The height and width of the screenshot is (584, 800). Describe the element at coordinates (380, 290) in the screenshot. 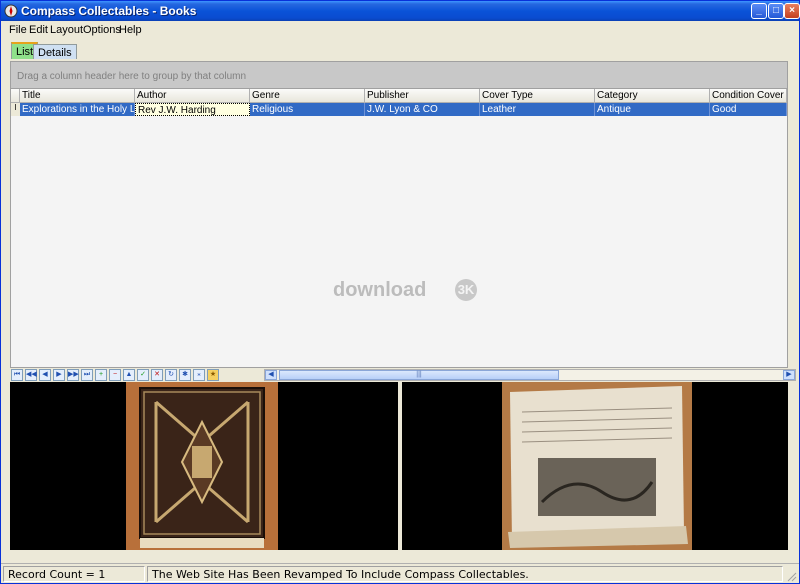

I see `watermark-text: download` at that location.